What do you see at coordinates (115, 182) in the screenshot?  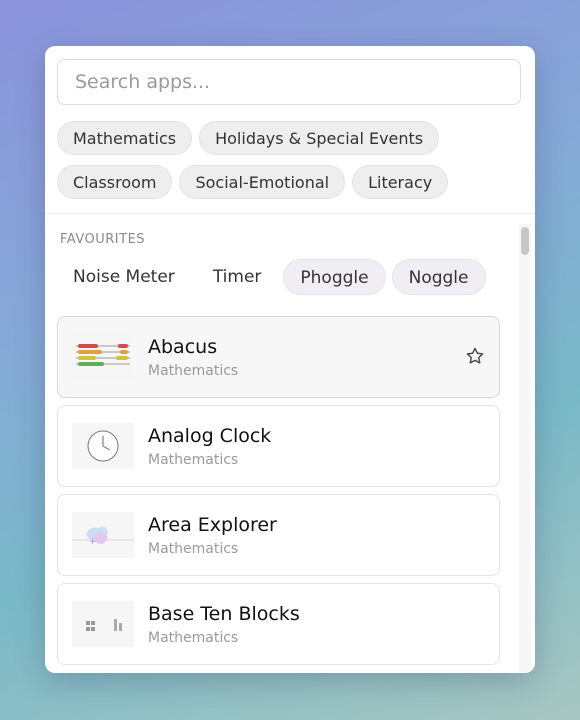 I see `category-chip-classroom: Classroom` at bounding box center [115, 182].